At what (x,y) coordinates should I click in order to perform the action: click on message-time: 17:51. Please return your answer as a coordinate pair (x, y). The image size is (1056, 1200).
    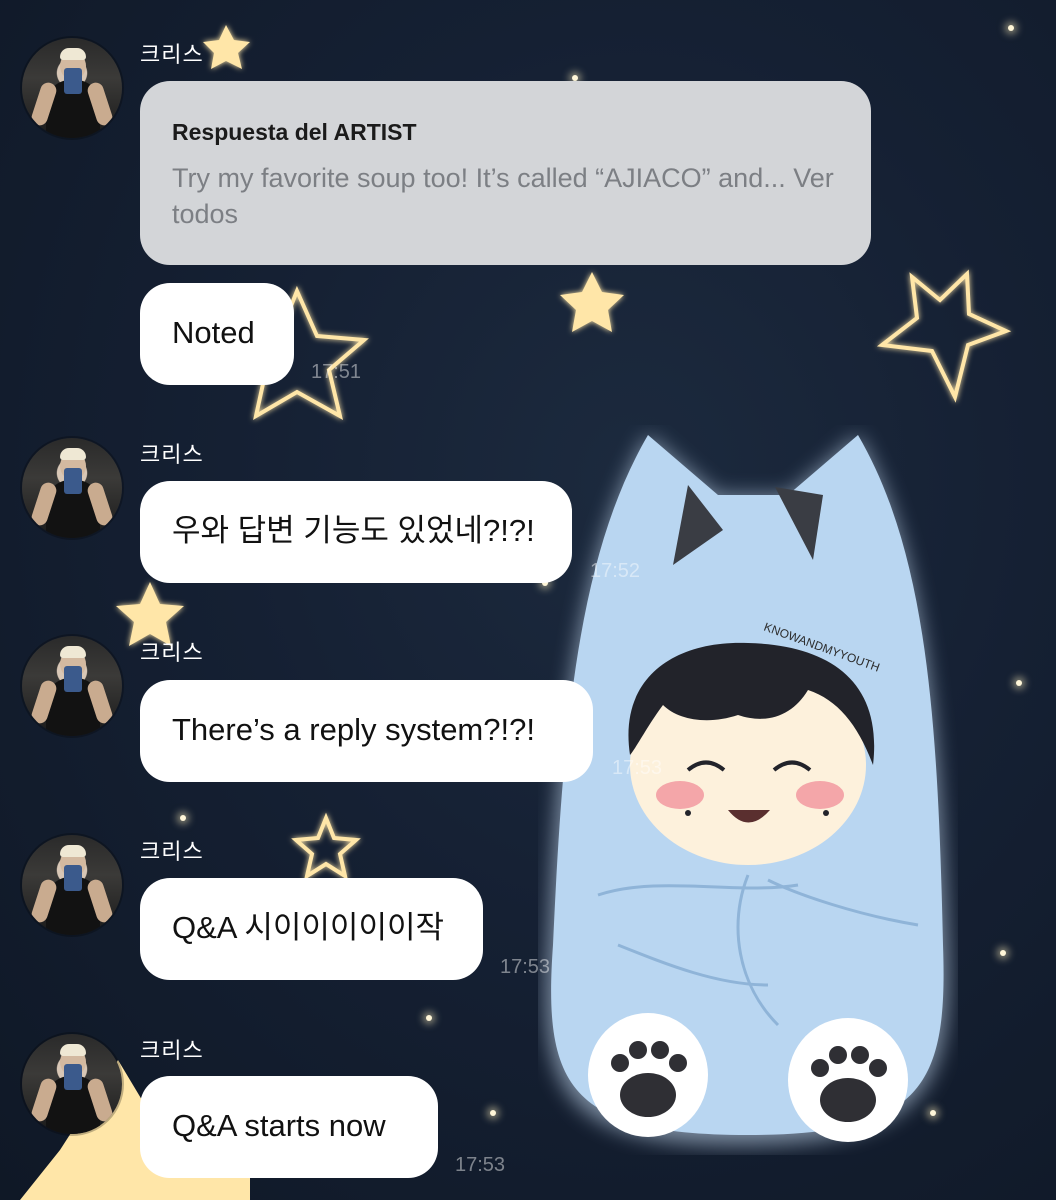
    Looking at the image, I should click on (336, 372).